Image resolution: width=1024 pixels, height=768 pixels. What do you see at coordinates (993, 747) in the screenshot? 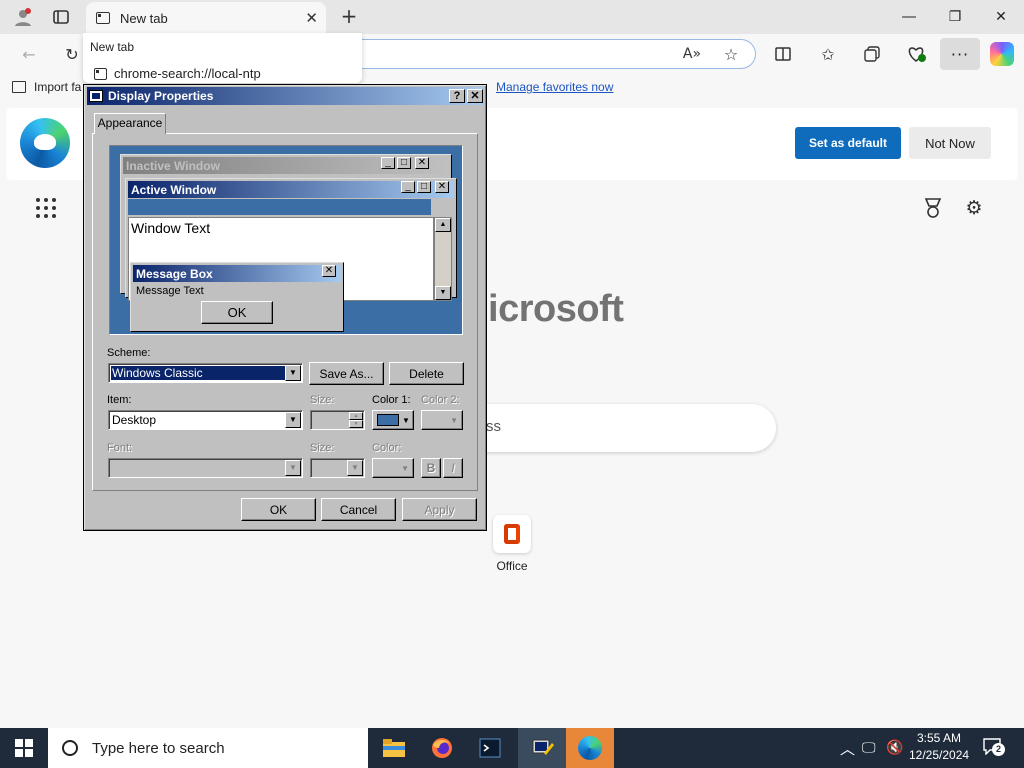
I see `notification-center-button: 2` at bounding box center [993, 747].